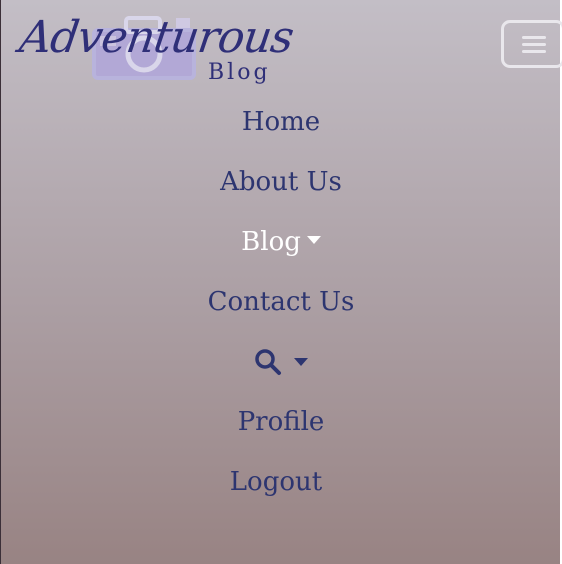 The image size is (562, 564). Describe the element at coordinates (156, 37) in the screenshot. I see `brand-name: Adventurous` at that location.